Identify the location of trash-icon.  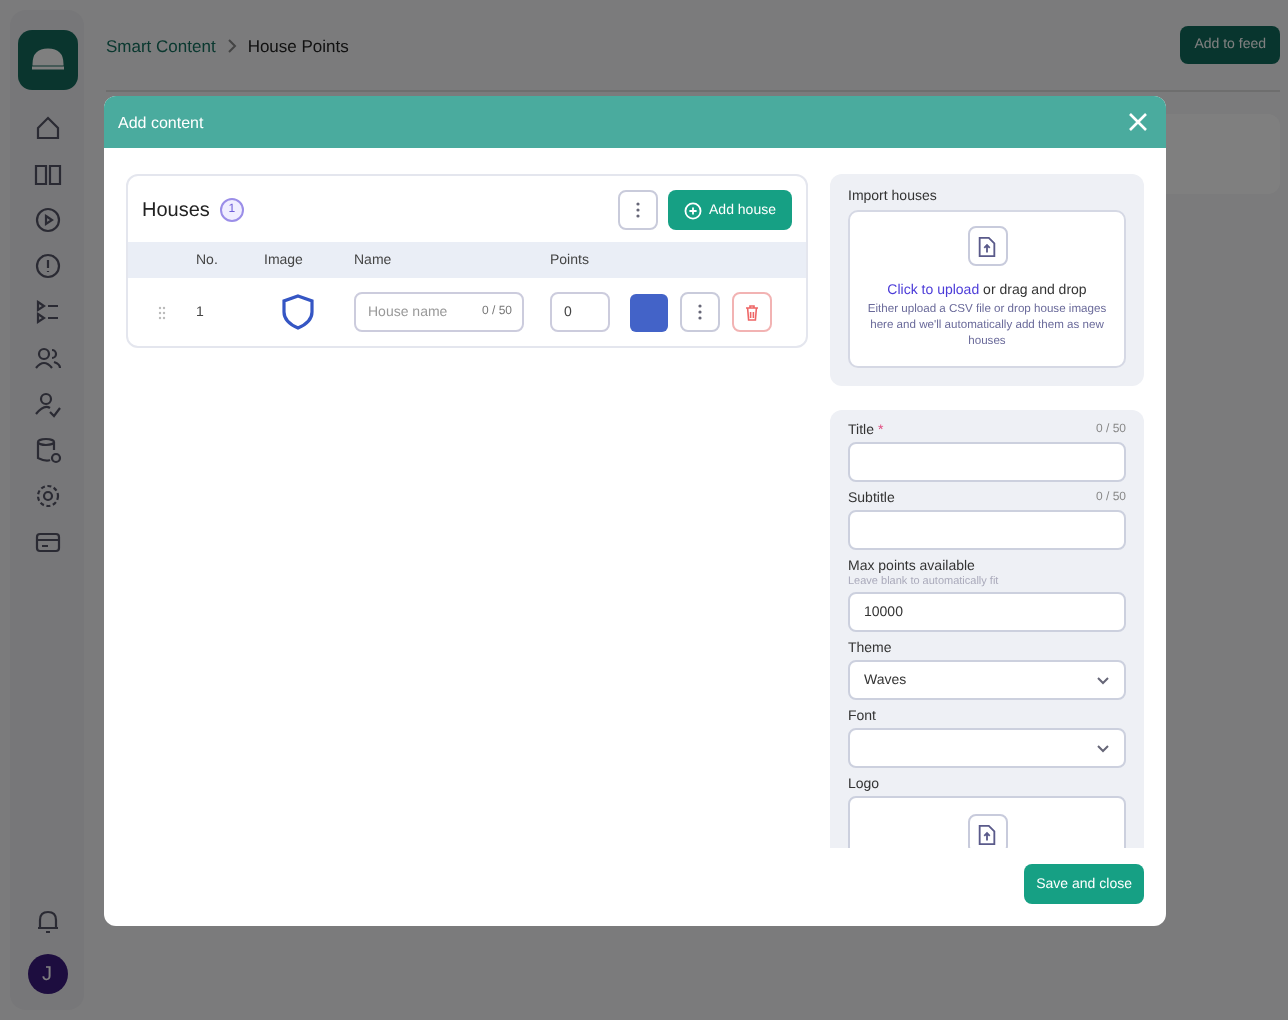
(752, 312).